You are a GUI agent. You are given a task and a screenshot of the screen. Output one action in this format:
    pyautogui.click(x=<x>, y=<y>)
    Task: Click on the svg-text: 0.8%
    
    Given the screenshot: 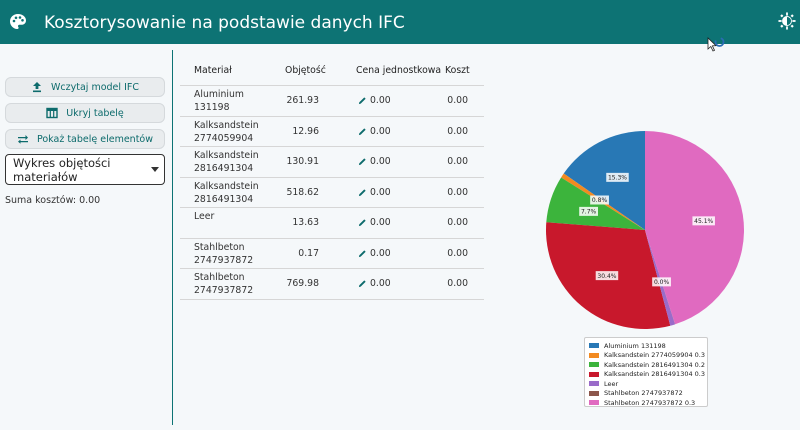 What is the action you would take?
    pyautogui.click(x=600, y=200)
    